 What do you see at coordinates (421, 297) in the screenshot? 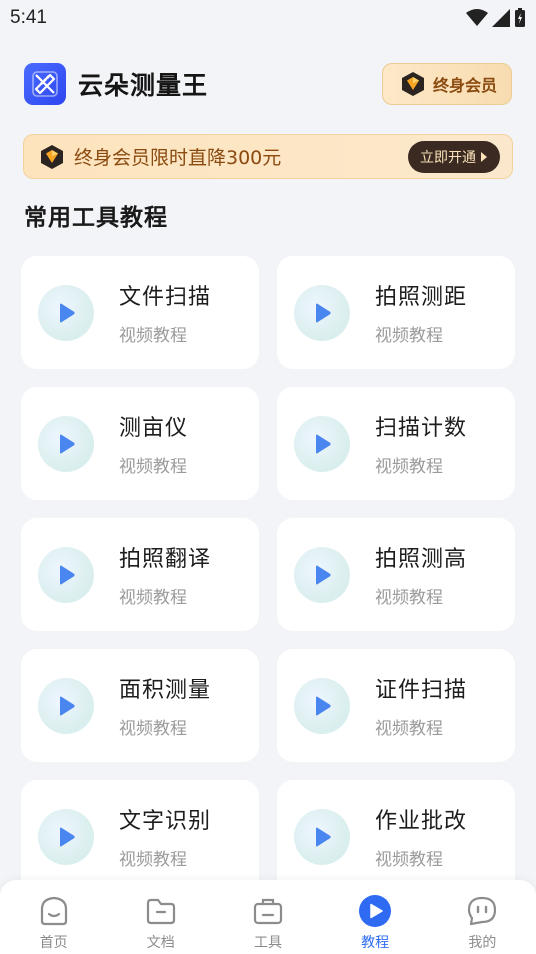
I see `card-title: 拍照测距` at bounding box center [421, 297].